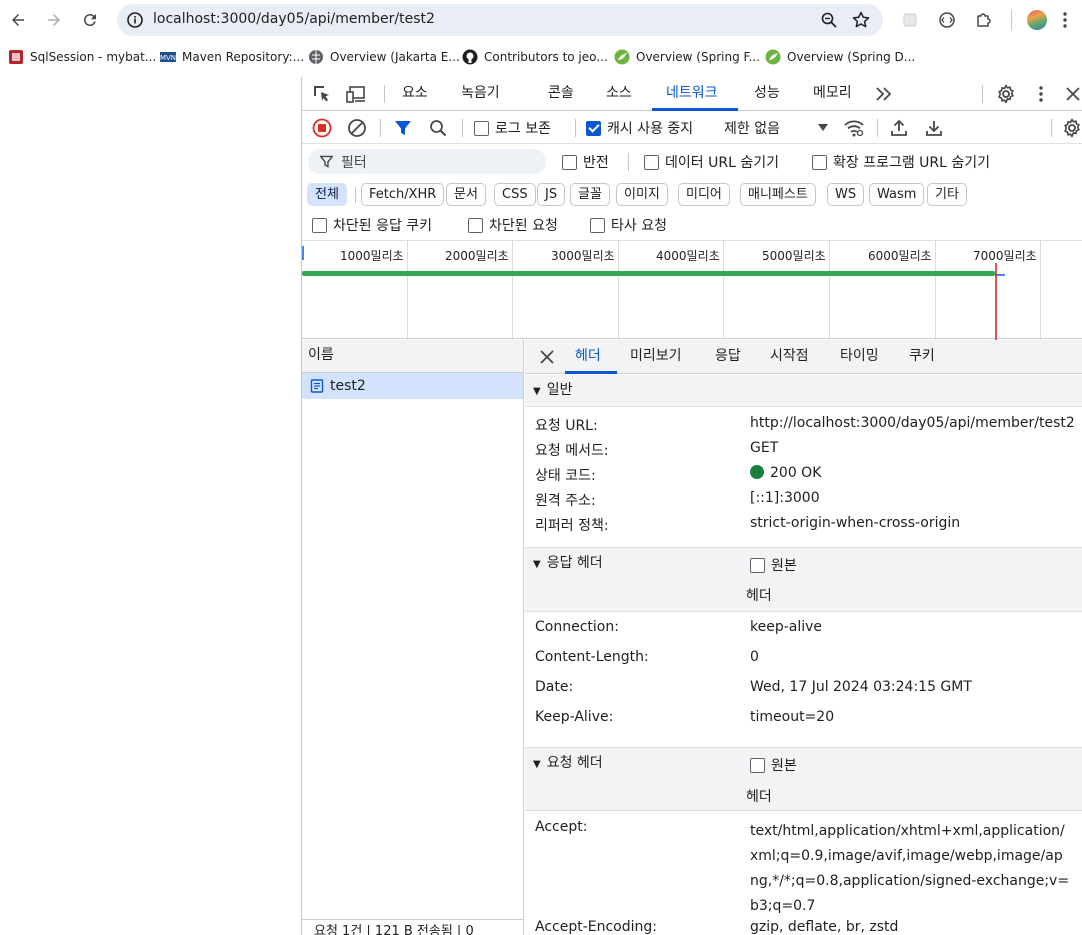 This screenshot has width=1082, height=935. I want to click on type-filter-font: 글꼴, so click(590, 194).